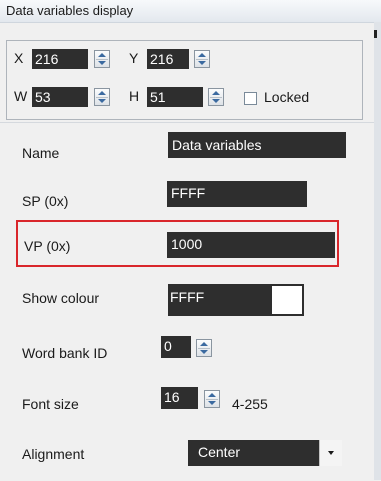 The height and width of the screenshot is (481, 381). I want to click on dock-handle, so click(375, 34).